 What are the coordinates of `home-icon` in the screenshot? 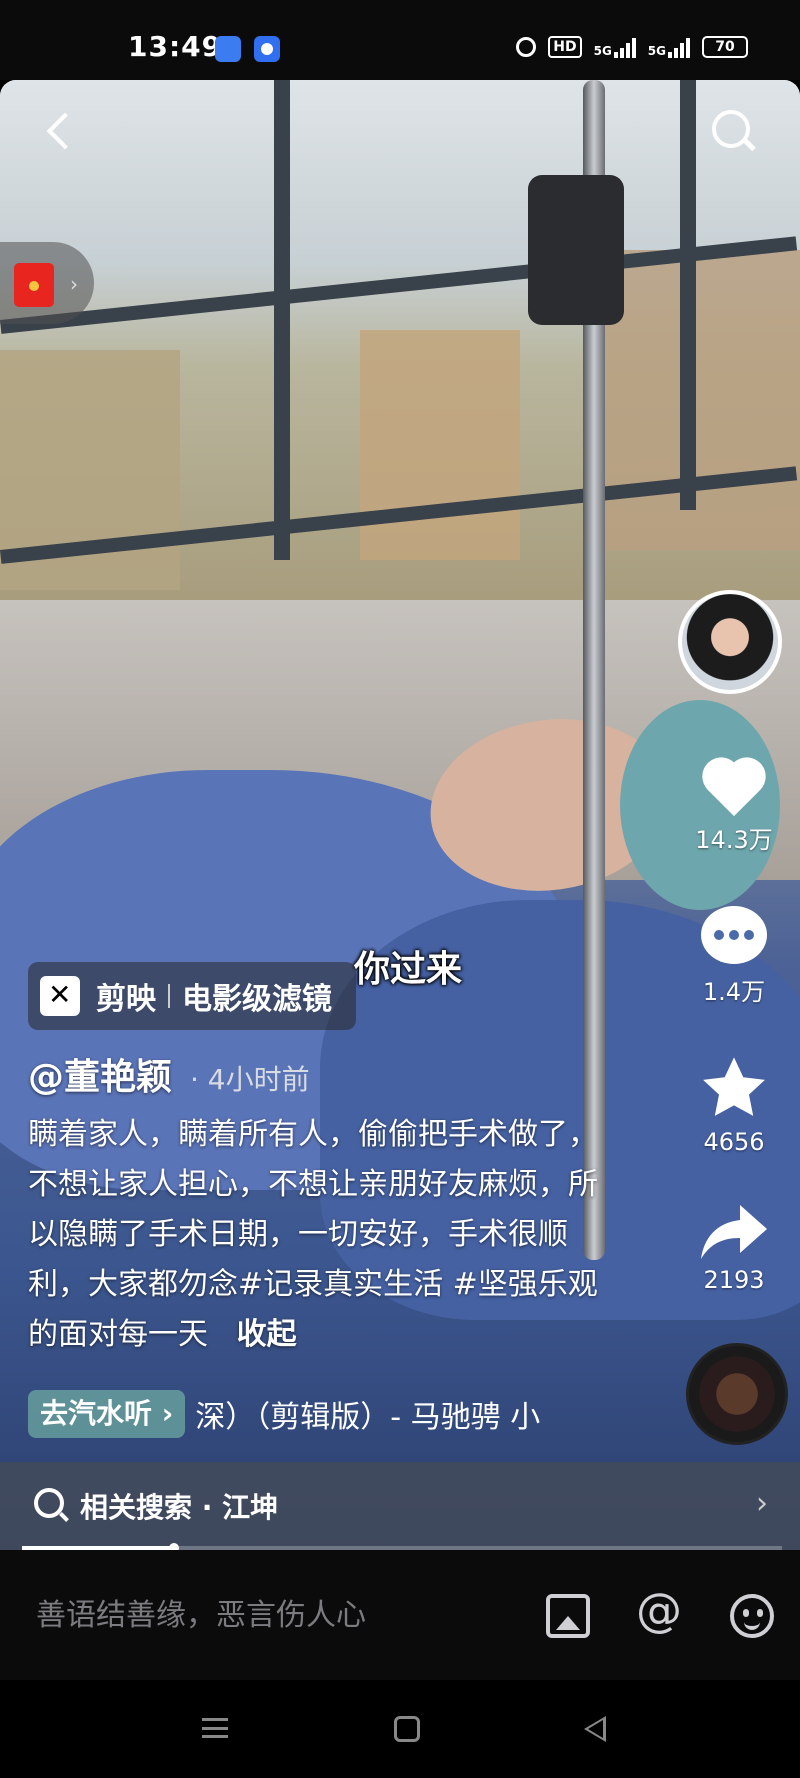 It's located at (407, 1729).